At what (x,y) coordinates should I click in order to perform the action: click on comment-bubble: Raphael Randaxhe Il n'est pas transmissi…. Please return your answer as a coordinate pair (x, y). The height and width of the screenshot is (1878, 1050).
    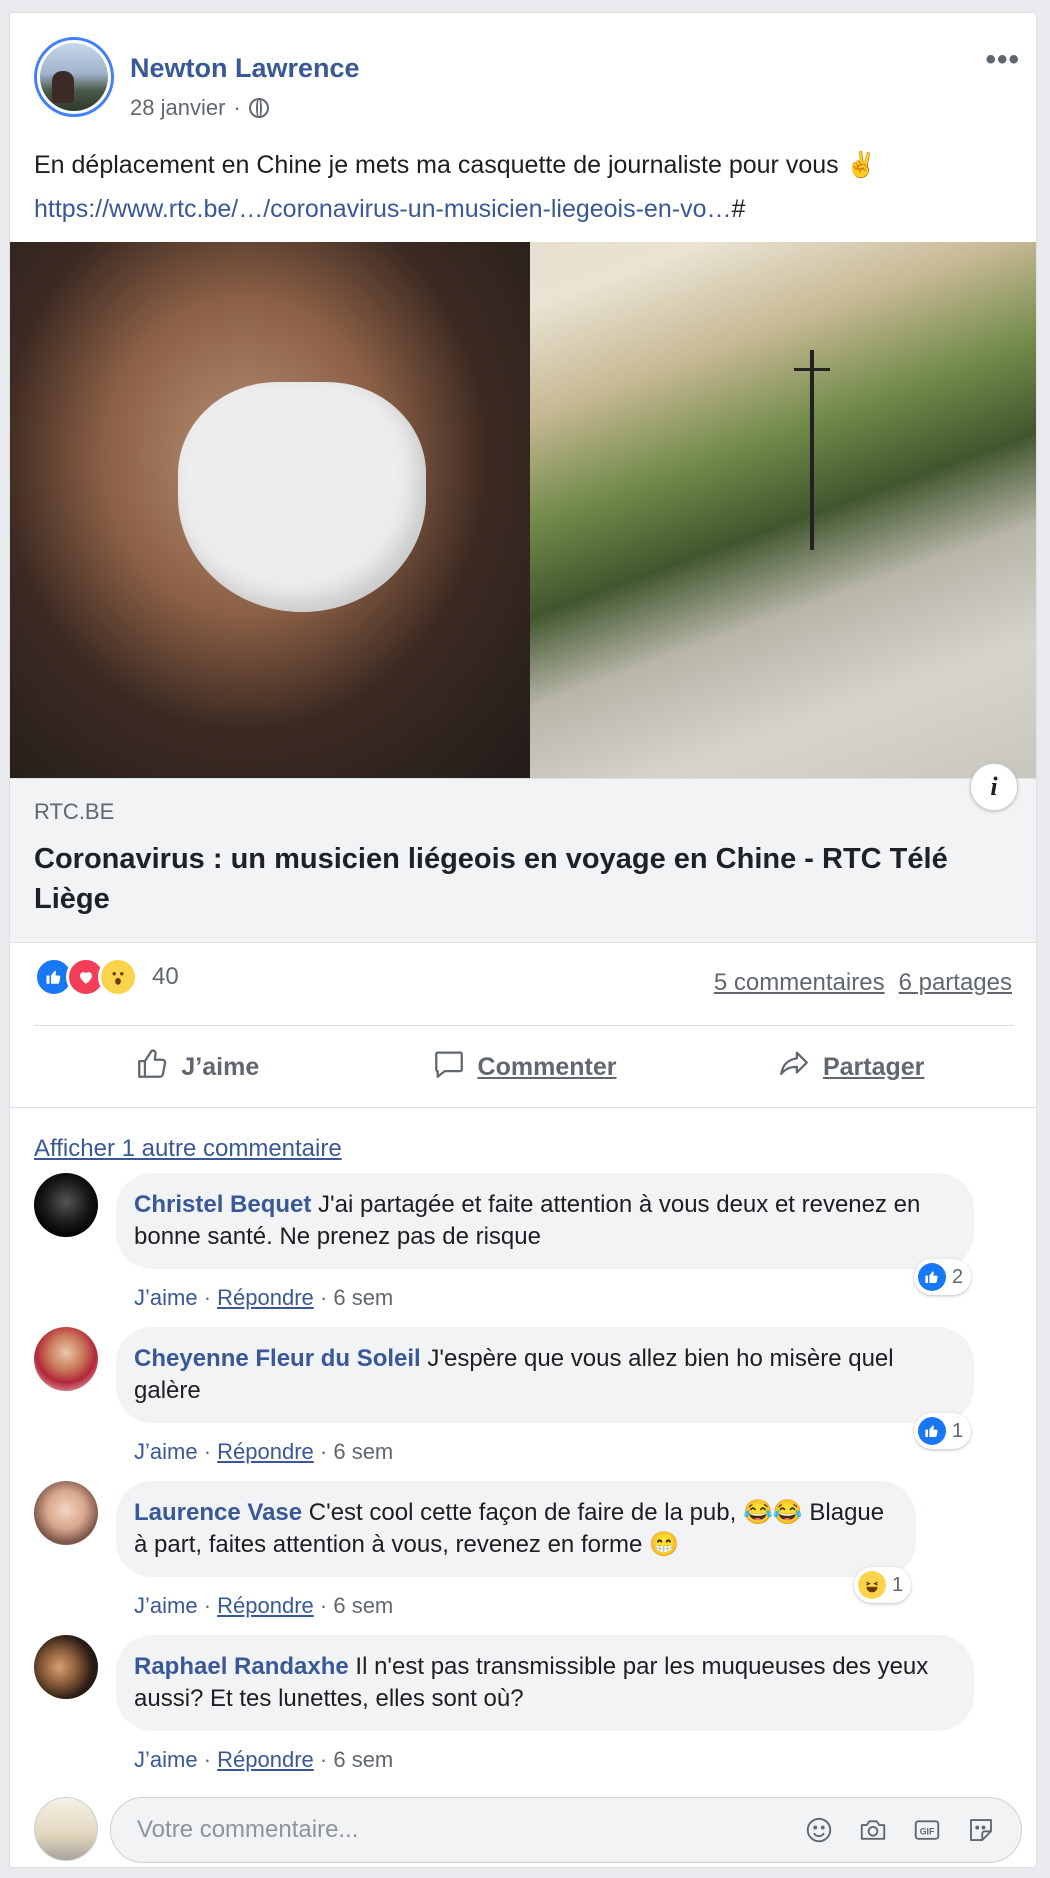
    Looking at the image, I should click on (545, 1683).